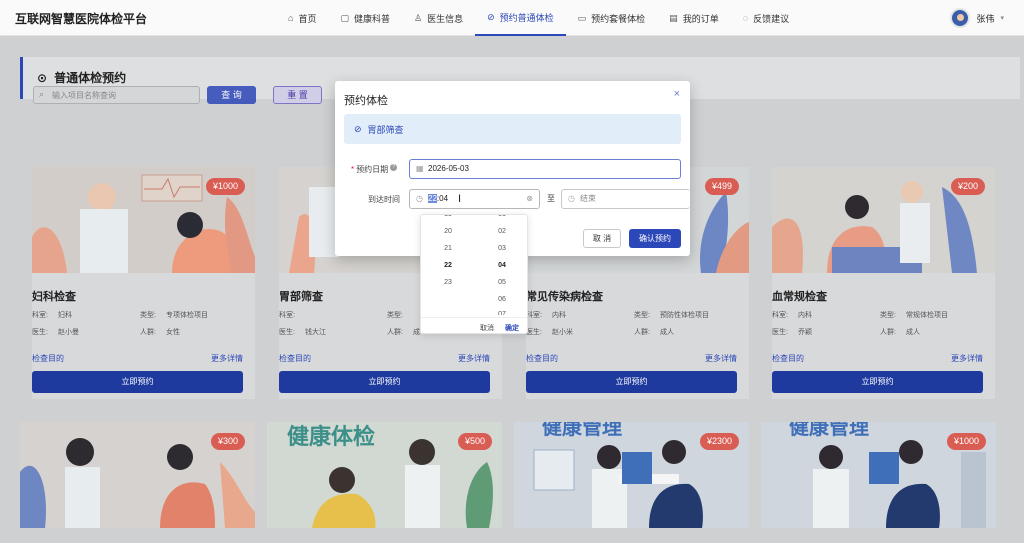 This screenshot has height=543, width=1024. What do you see at coordinates (501, 282) in the screenshot?
I see `minute-option: 05` at bounding box center [501, 282].